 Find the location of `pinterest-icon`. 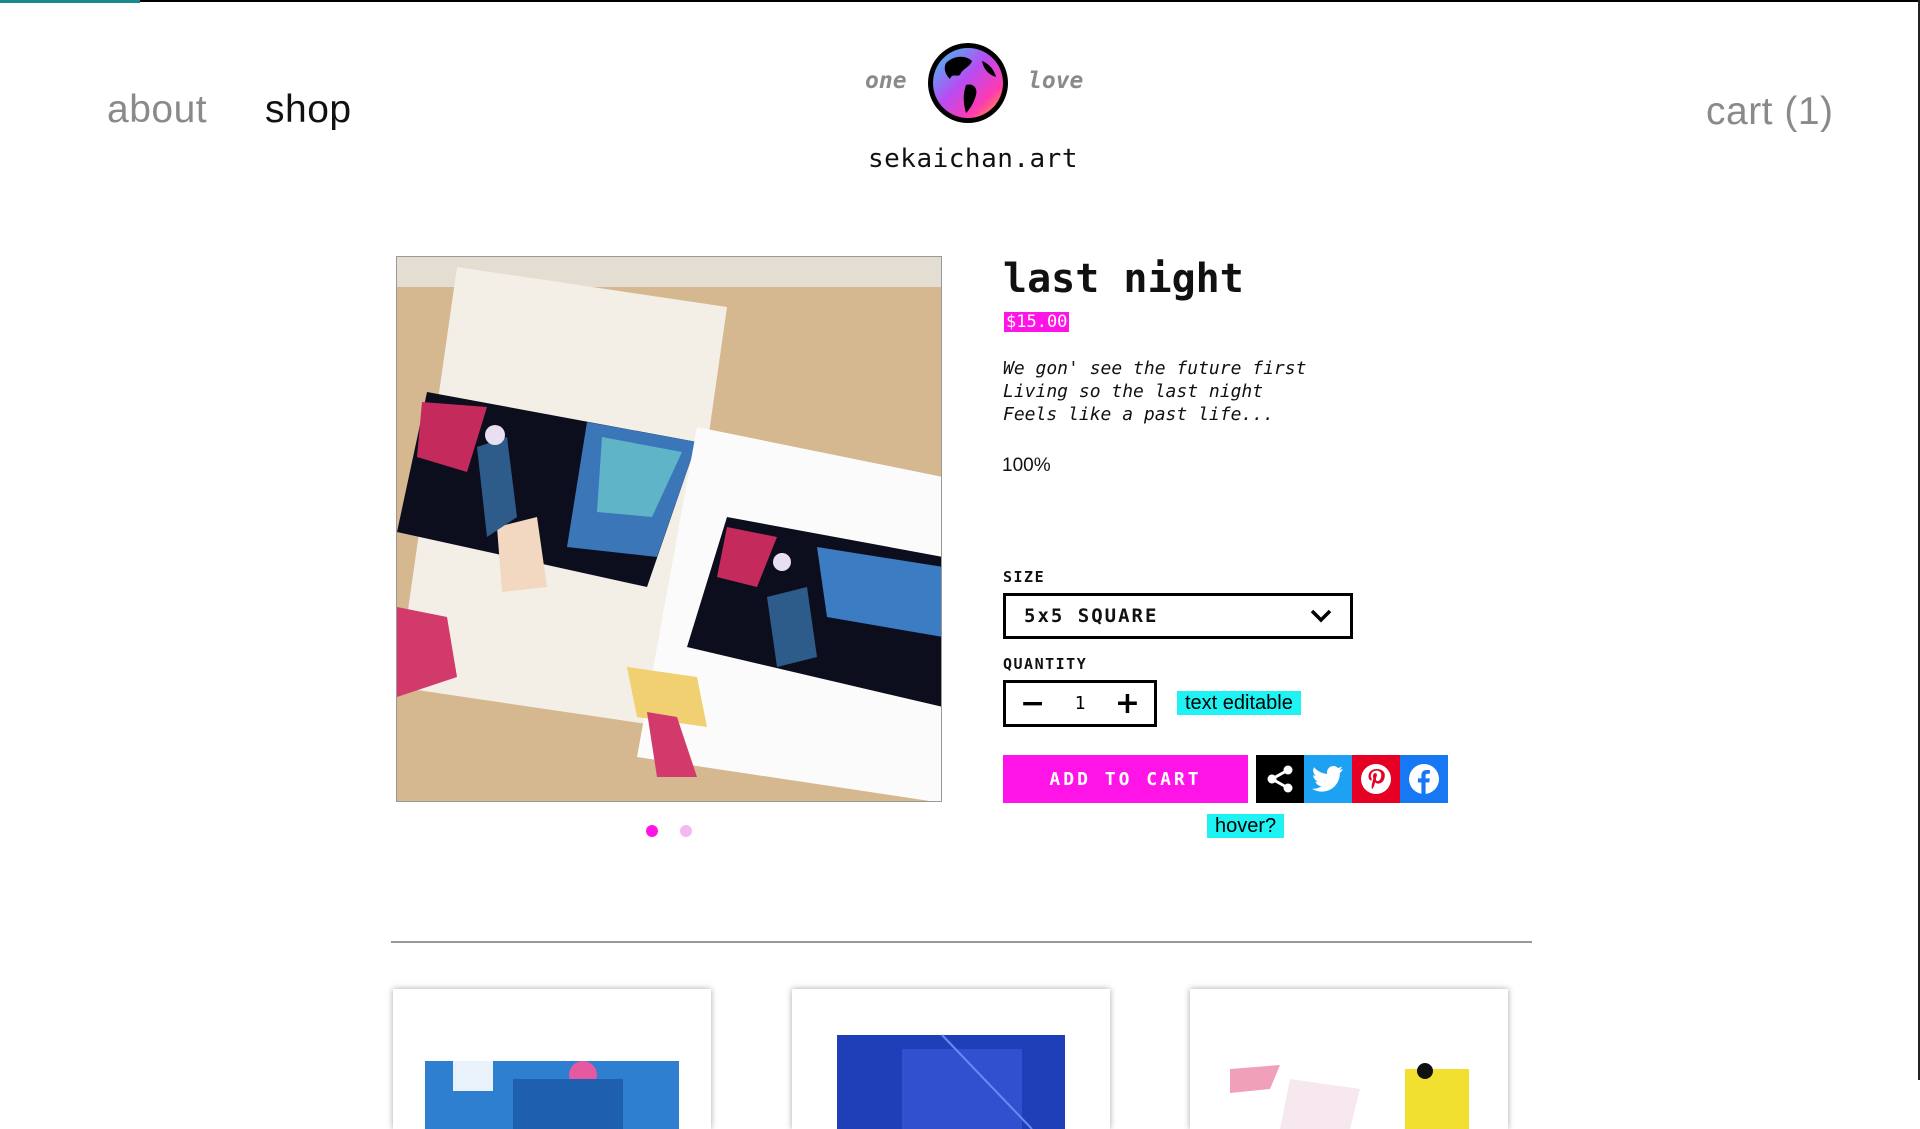

pinterest-icon is located at coordinates (1376, 779).